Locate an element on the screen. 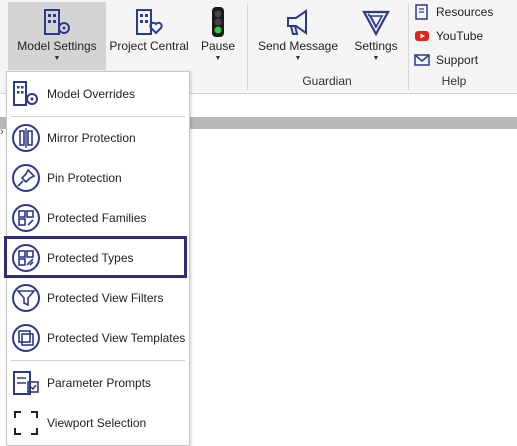  resources-label: Resources is located at coordinates (465, 12).